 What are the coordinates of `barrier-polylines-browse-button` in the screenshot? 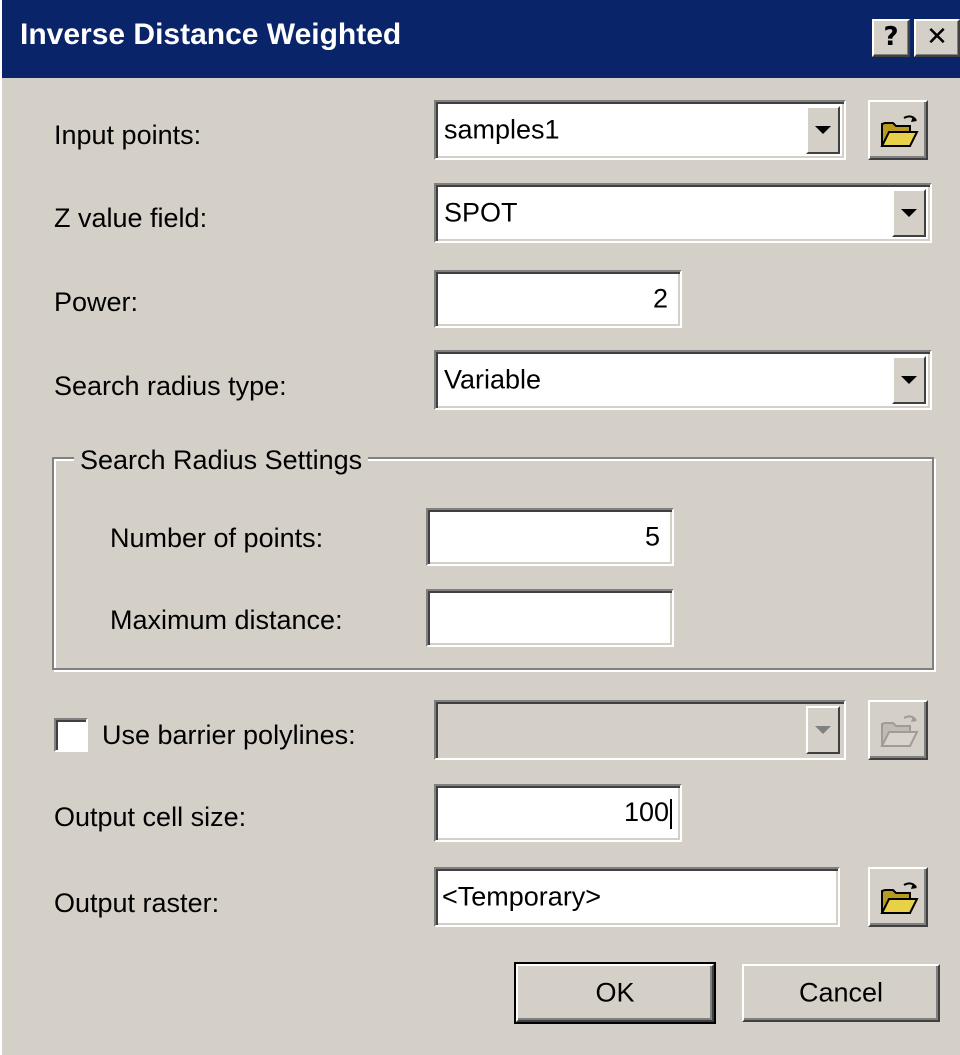 It's located at (898, 730).